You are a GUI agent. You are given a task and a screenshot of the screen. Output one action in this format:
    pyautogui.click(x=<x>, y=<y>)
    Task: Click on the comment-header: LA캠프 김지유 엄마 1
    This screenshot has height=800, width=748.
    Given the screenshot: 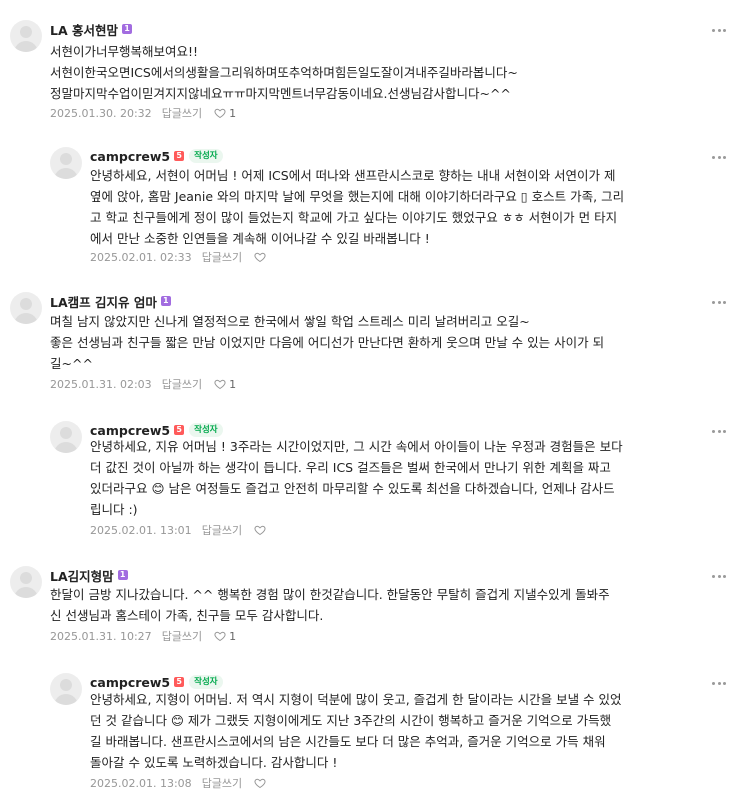 What is the action you would take?
    pyautogui.click(x=110, y=301)
    